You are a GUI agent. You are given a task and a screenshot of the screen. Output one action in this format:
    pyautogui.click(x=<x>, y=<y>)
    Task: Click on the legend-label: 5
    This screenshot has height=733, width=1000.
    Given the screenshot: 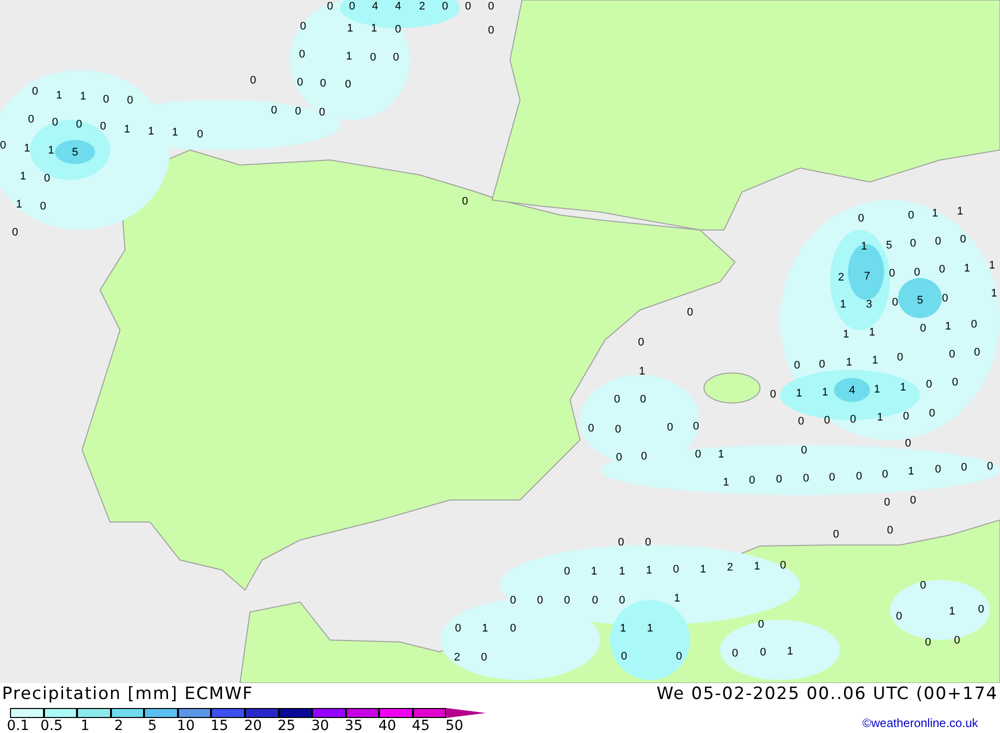 What is the action you would take?
    pyautogui.click(x=152, y=726)
    